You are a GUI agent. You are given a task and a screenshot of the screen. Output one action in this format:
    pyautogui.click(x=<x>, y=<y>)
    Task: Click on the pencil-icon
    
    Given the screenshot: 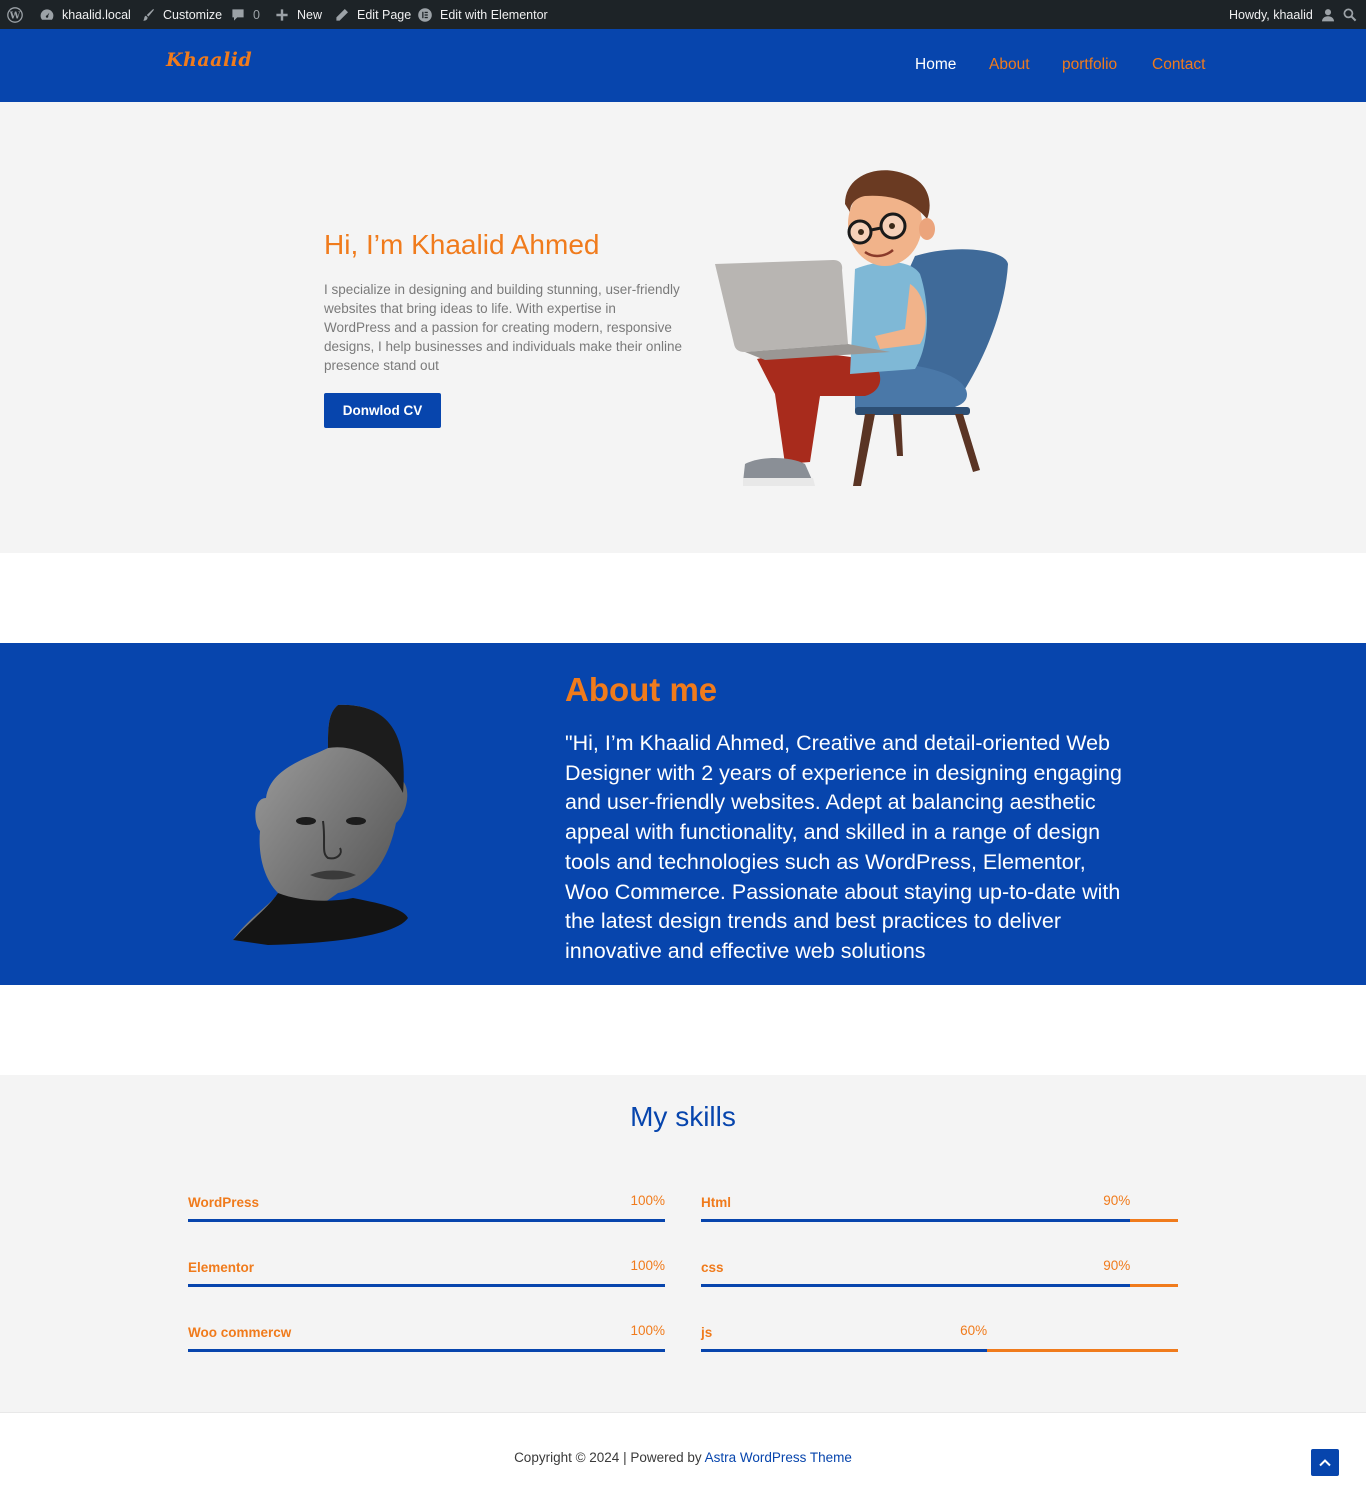 What is the action you would take?
    pyautogui.click(x=342, y=15)
    